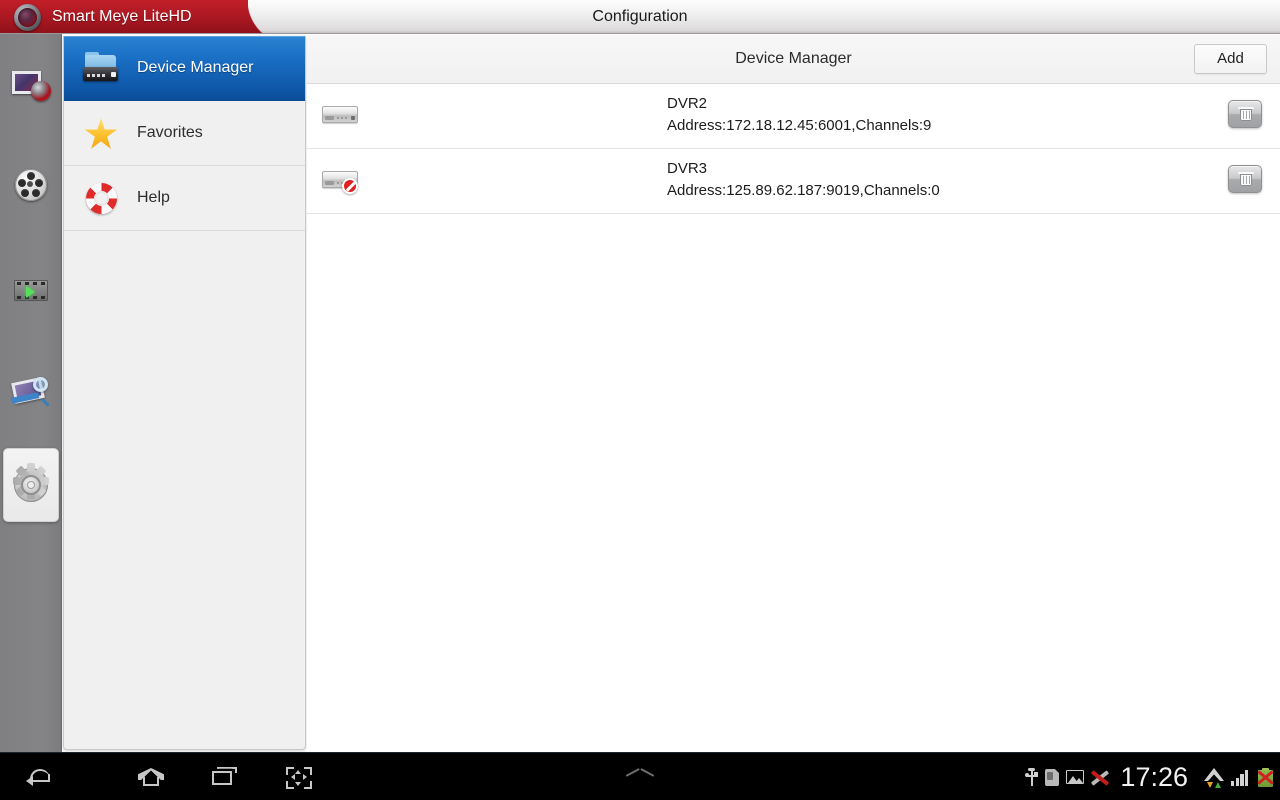 The width and height of the screenshot is (1280, 800). Describe the element at coordinates (340, 114) in the screenshot. I see `dvr-online-icon` at that location.